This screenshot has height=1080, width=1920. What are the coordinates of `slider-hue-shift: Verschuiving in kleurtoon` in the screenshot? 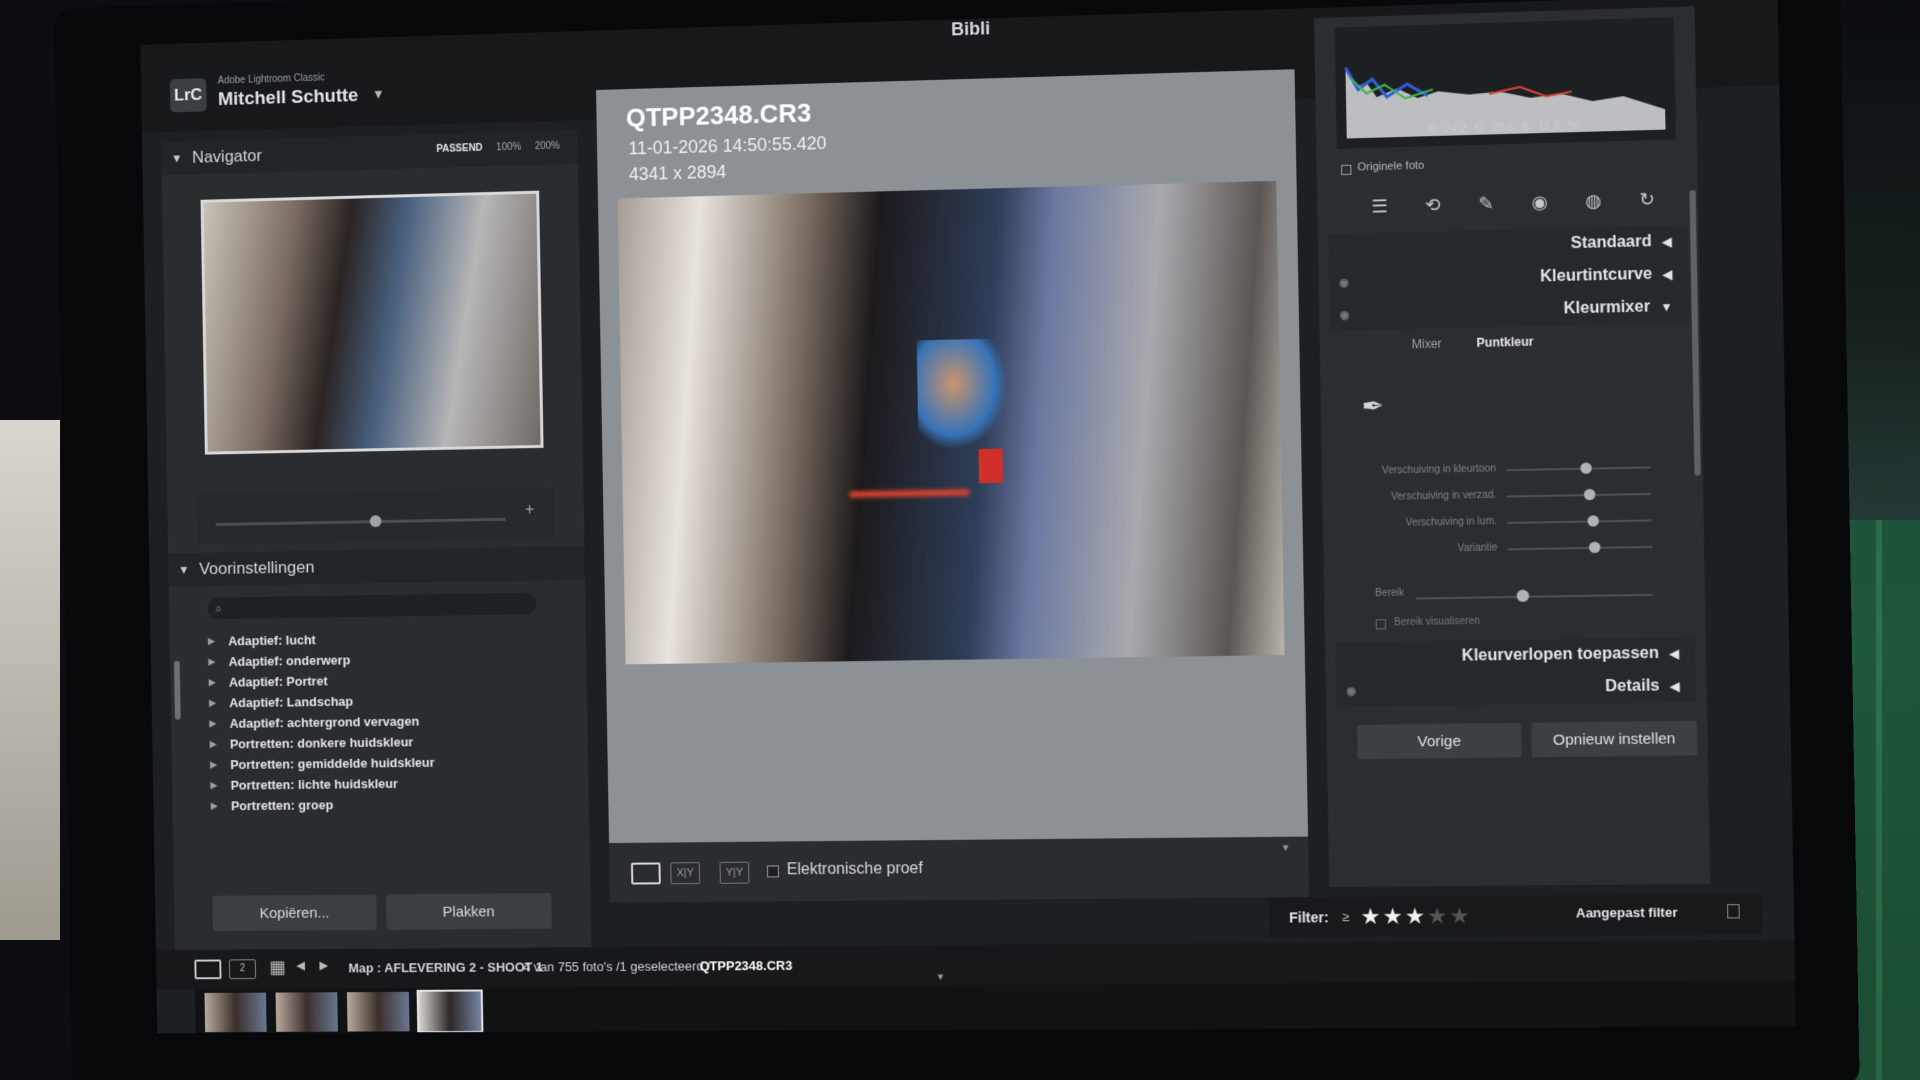 It's located at (1506, 470).